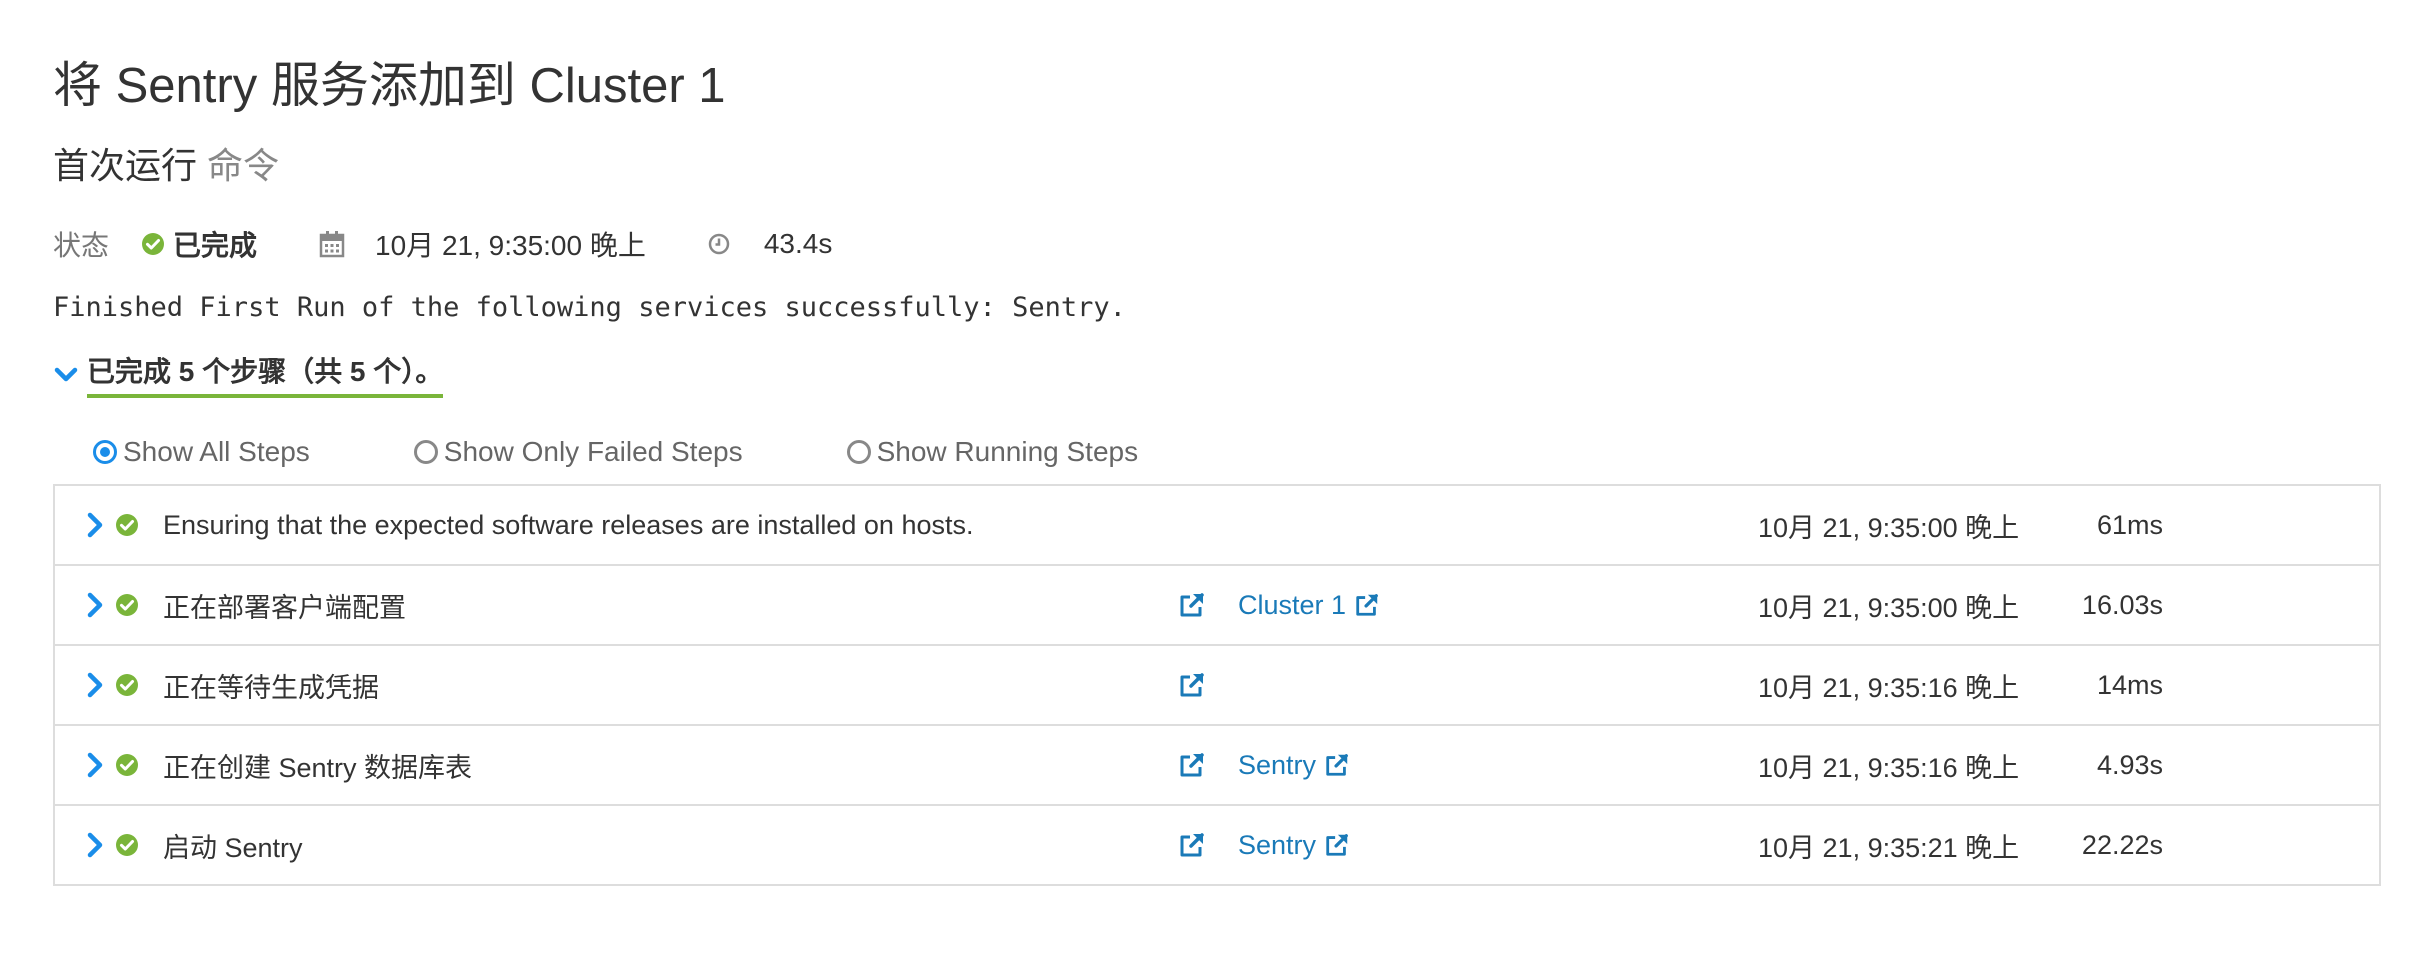  What do you see at coordinates (233, 847) in the screenshot?
I see `step-name: 启动 Sentry` at bounding box center [233, 847].